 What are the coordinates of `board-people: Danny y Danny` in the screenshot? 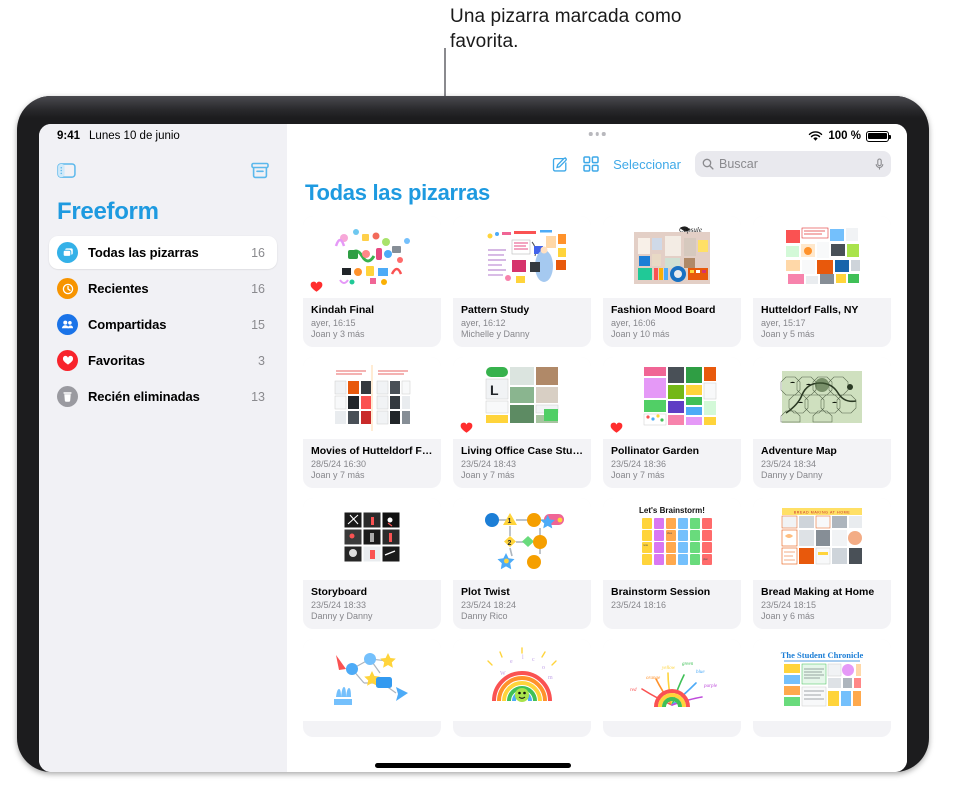 It's located at (792, 475).